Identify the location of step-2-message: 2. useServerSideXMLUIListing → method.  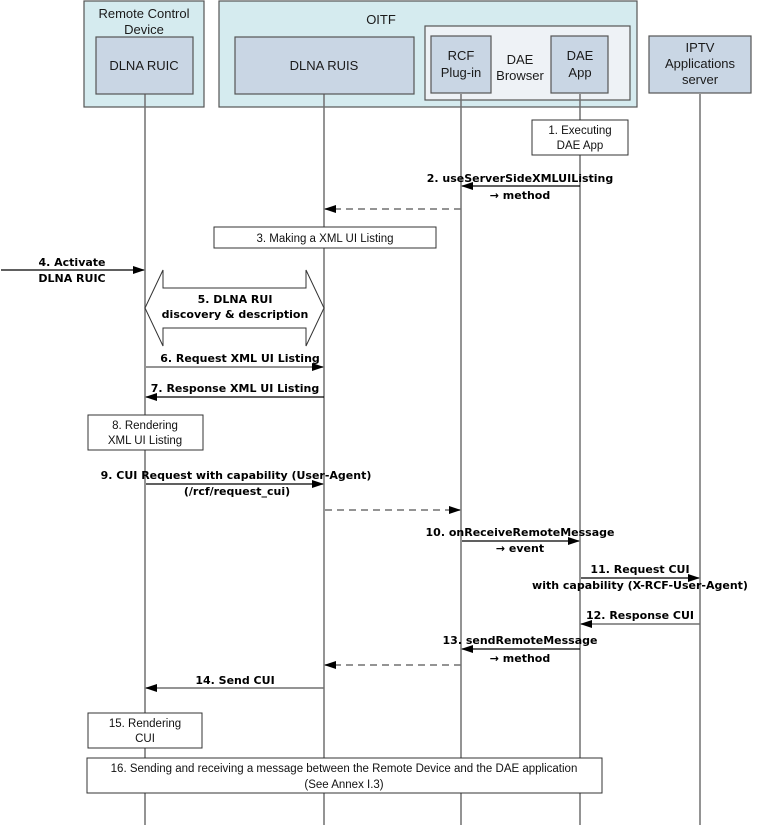
(520, 187).